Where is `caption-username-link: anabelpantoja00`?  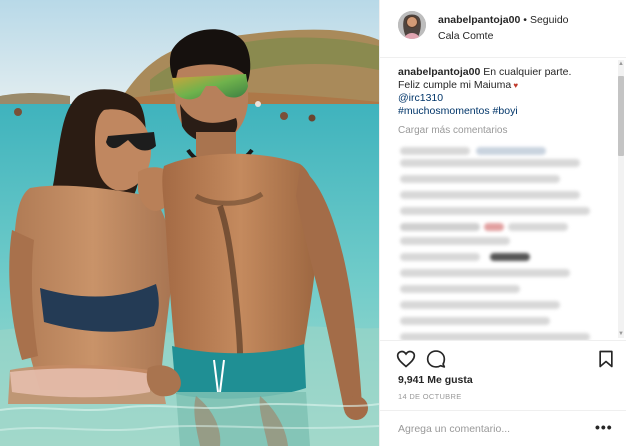 caption-username-link: anabelpantoja00 is located at coordinates (439, 72).